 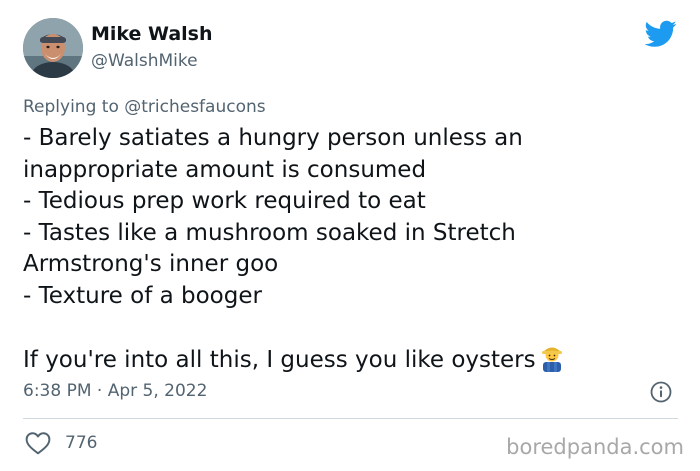 What do you see at coordinates (660, 34) in the screenshot?
I see `twitter-bird-icon` at bounding box center [660, 34].